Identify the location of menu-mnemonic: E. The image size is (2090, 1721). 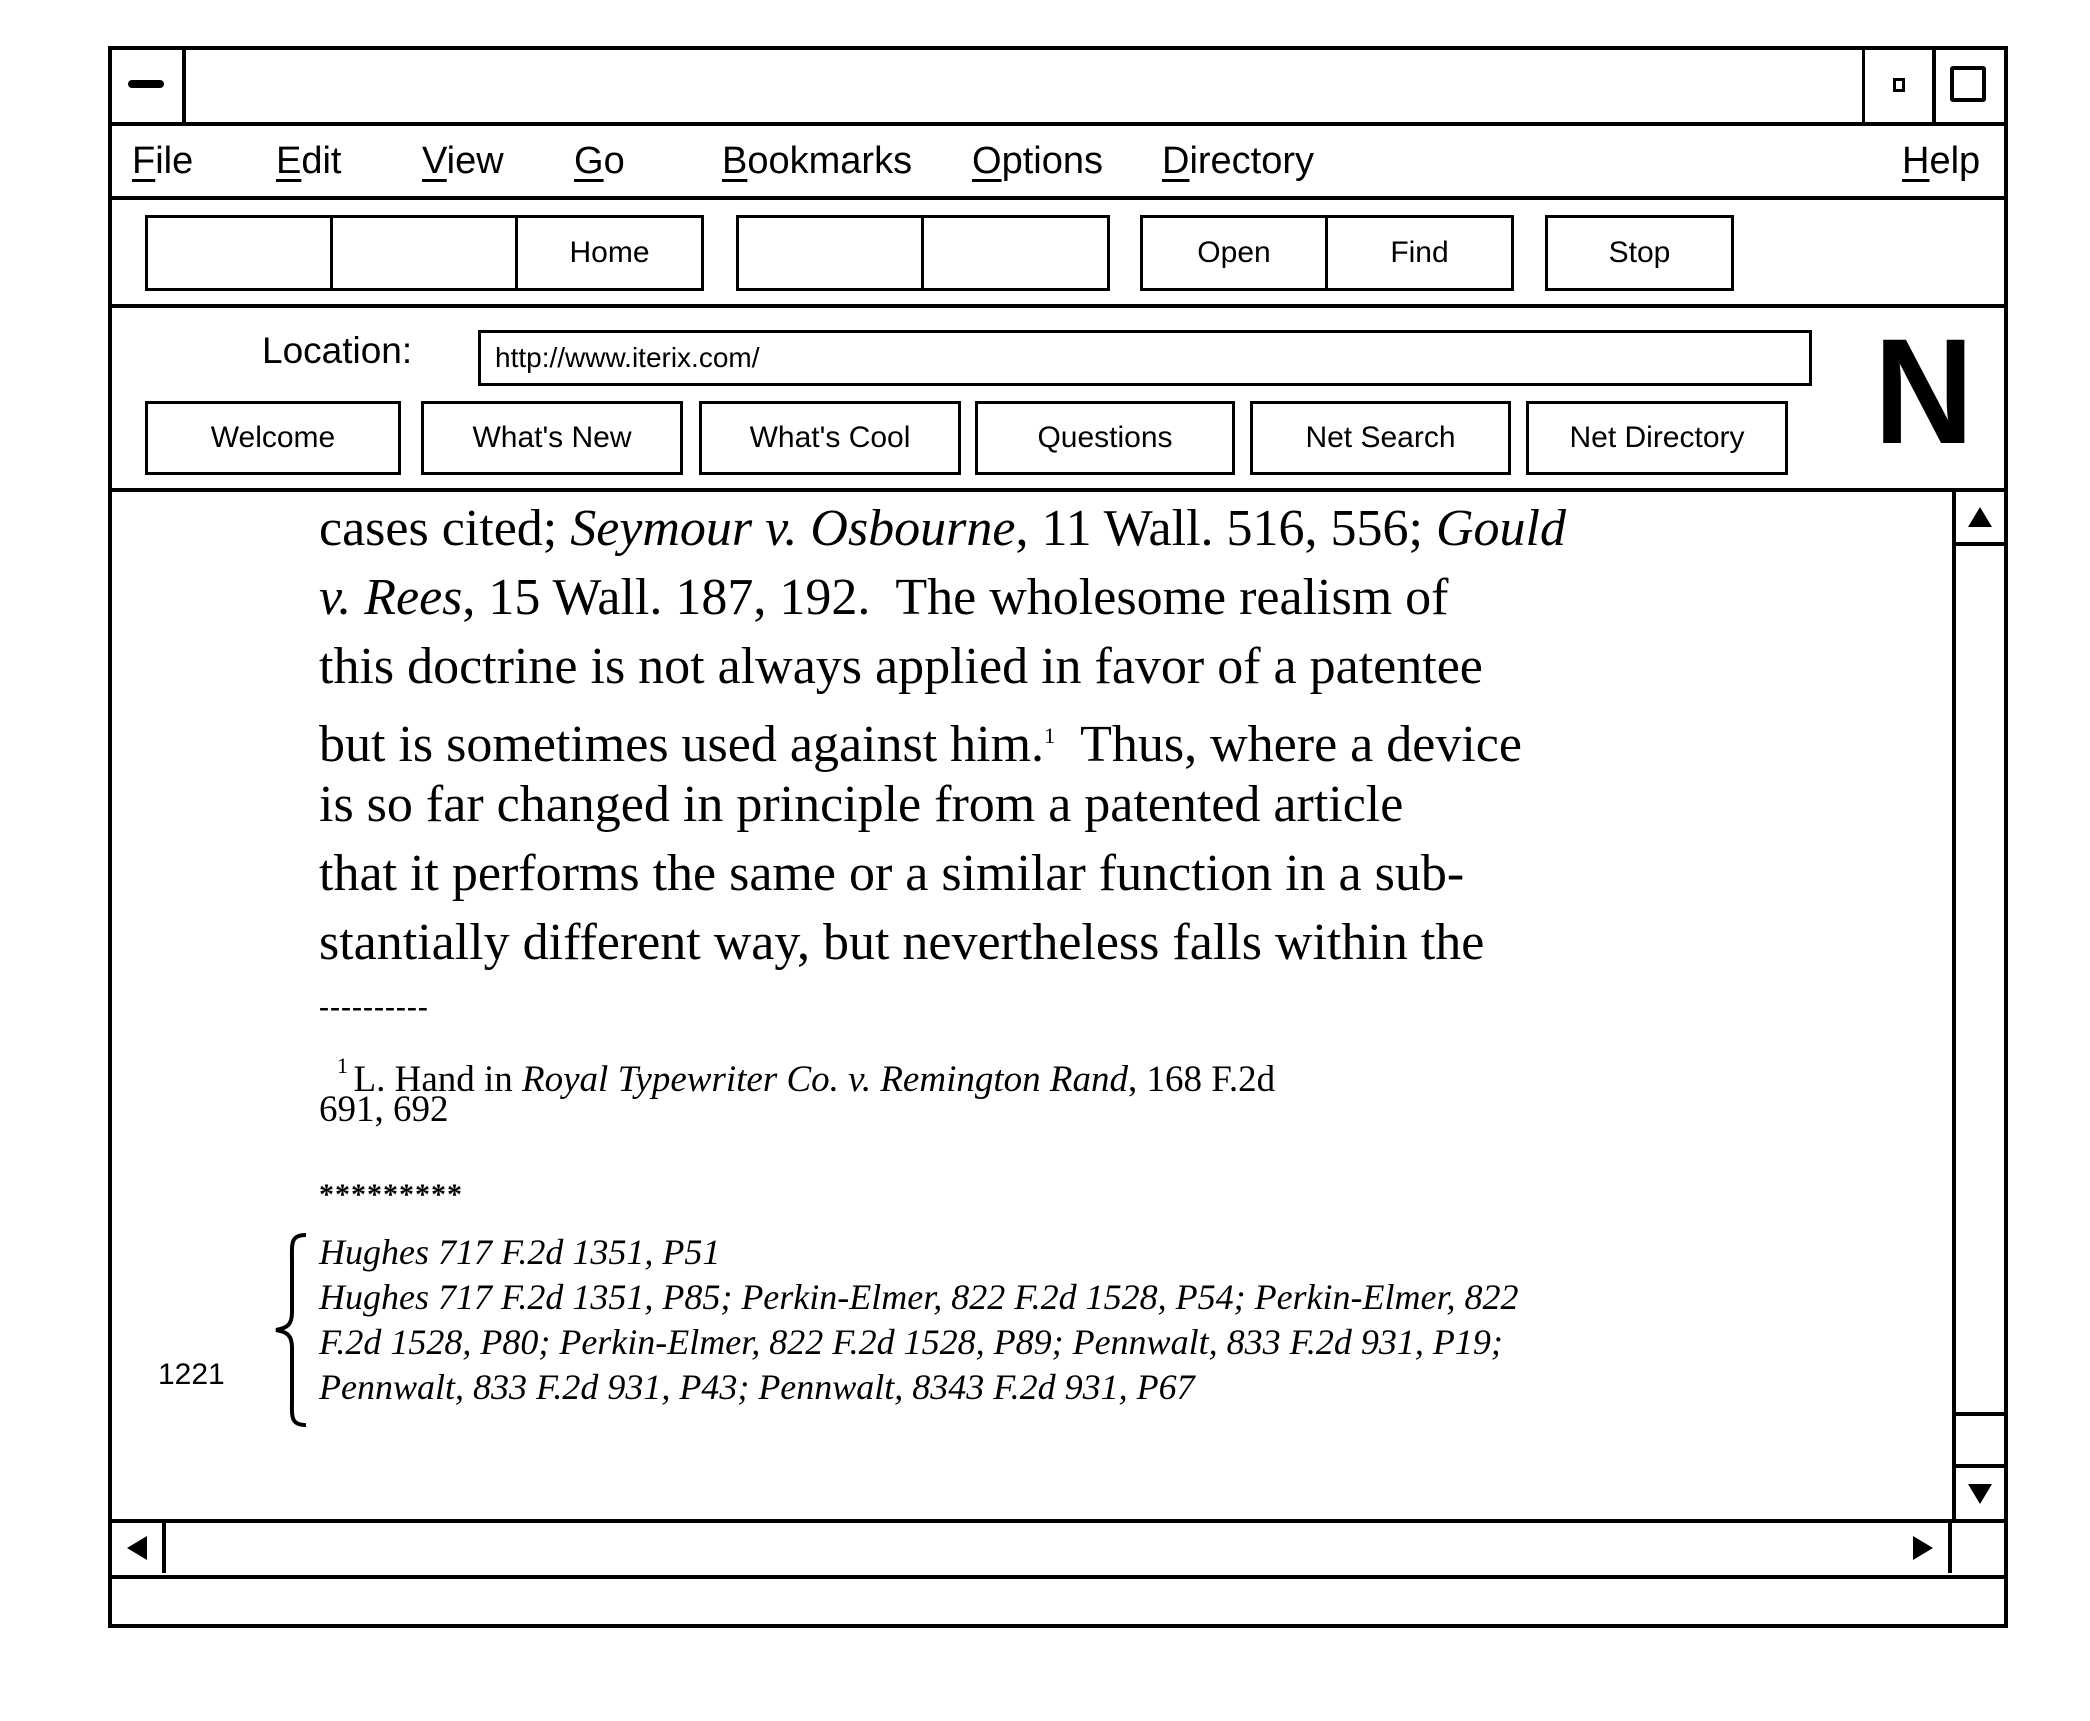
(289, 161).